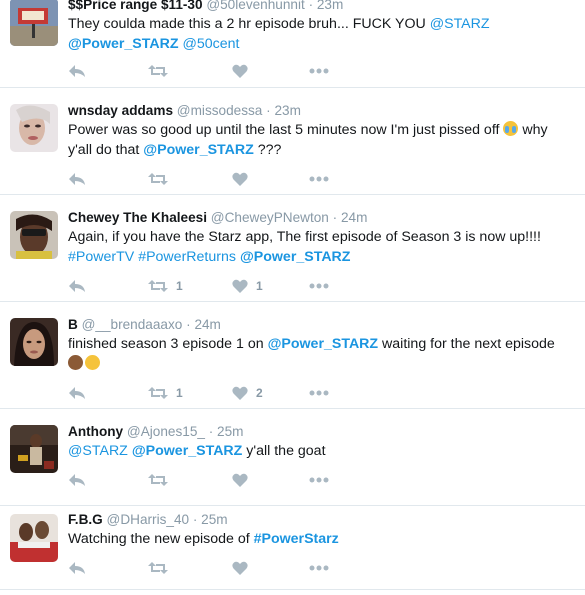 Image resolution: width=585 pixels, height=595 pixels. What do you see at coordinates (247, 393) in the screenshot?
I see `like-button: 2` at bounding box center [247, 393].